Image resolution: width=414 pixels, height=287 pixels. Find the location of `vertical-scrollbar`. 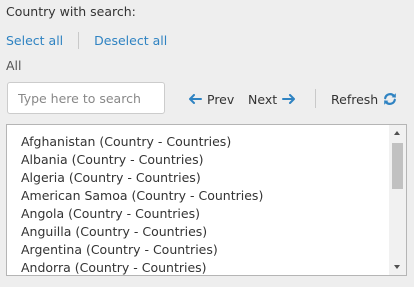

vertical-scrollbar is located at coordinates (397, 200).